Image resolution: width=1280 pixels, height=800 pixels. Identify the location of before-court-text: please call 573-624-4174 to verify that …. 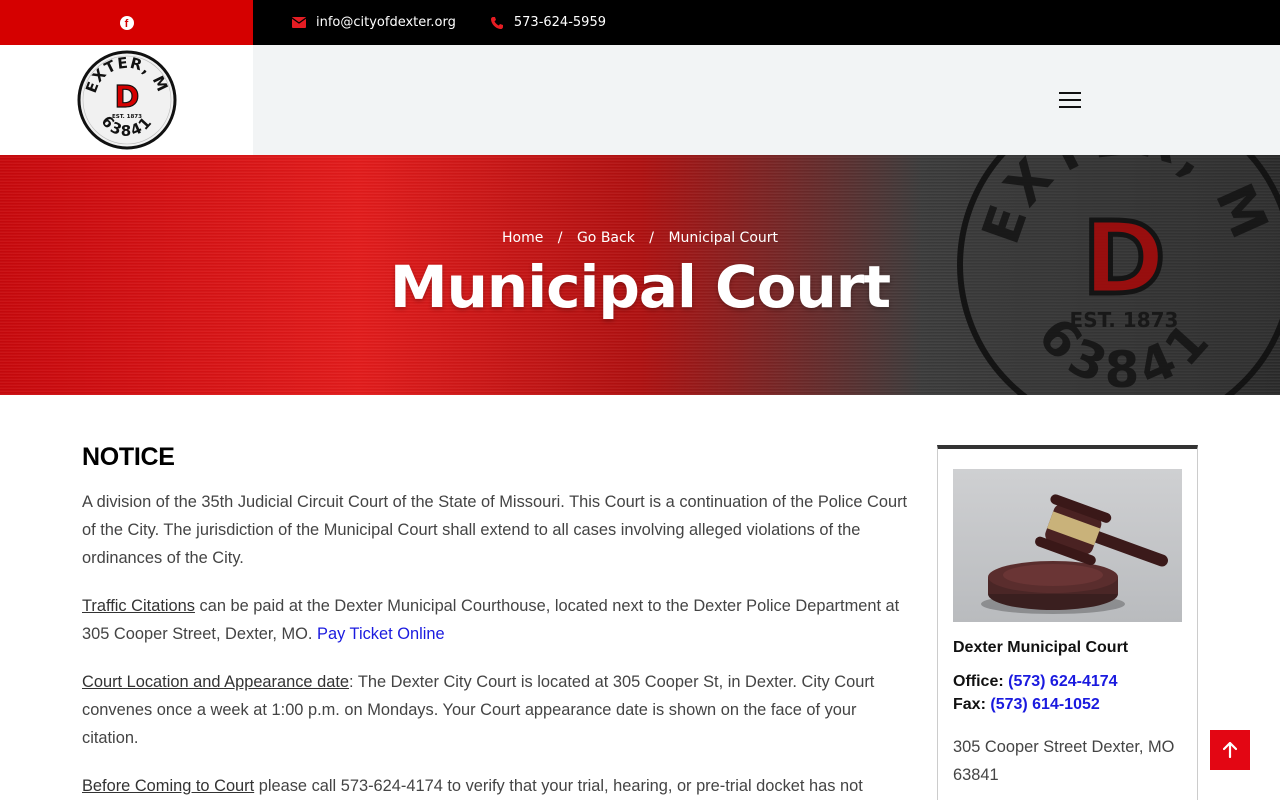
(558, 786).